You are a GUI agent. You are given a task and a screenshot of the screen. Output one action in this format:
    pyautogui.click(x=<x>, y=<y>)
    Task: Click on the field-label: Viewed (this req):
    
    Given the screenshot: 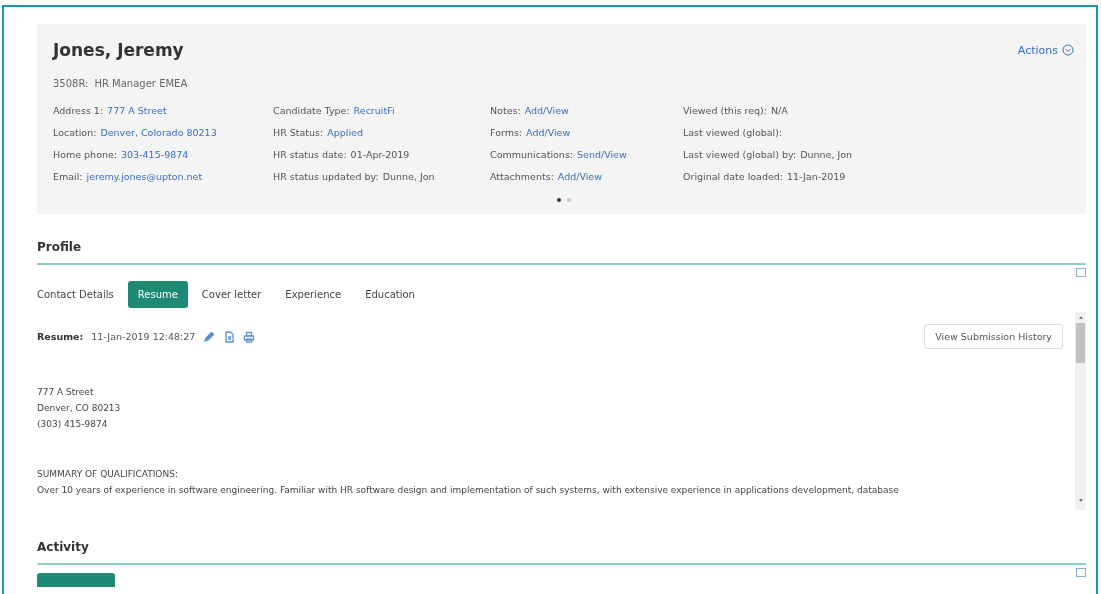 What is the action you would take?
    pyautogui.click(x=725, y=110)
    